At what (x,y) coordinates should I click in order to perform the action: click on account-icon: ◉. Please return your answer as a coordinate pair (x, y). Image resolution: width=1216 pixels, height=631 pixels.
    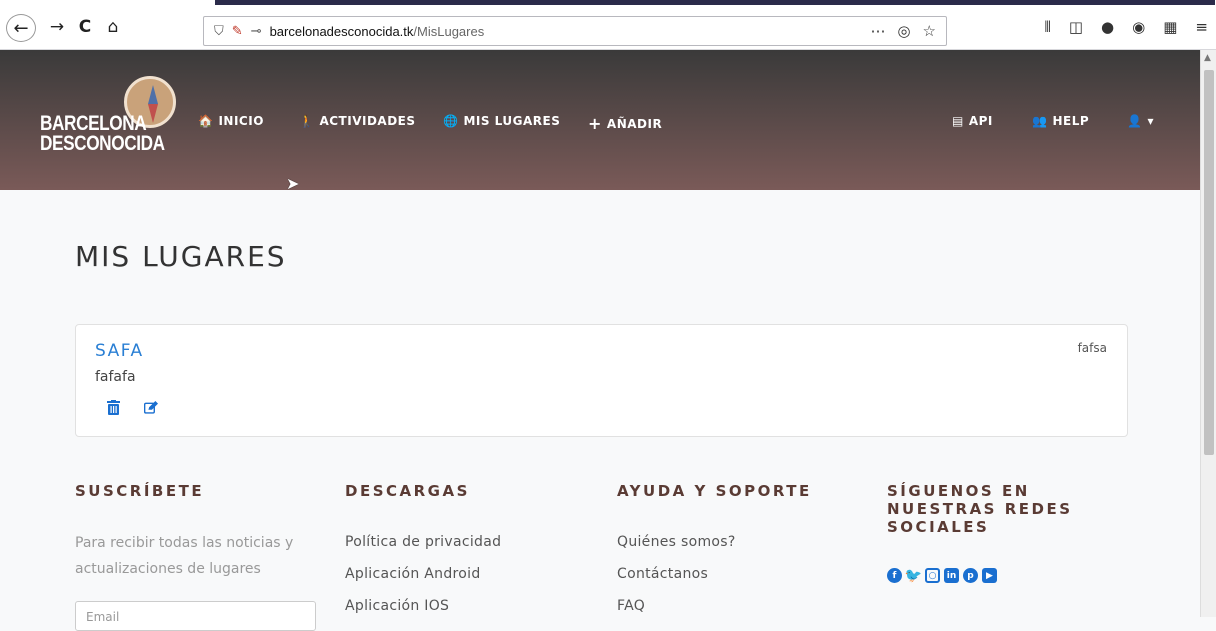
    Looking at the image, I should click on (1138, 27).